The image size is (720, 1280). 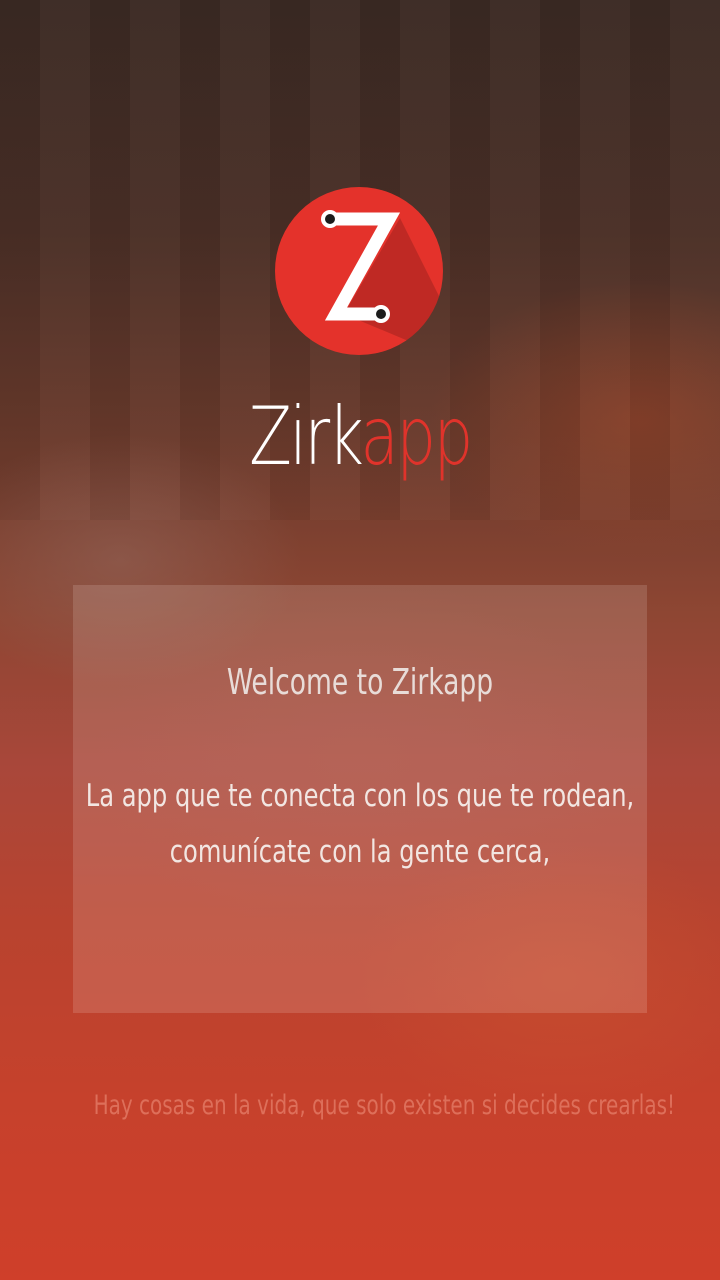 What do you see at coordinates (306, 436) in the screenshot?
I see `brand-primary: Zirk` at bounding box center [306, 436].